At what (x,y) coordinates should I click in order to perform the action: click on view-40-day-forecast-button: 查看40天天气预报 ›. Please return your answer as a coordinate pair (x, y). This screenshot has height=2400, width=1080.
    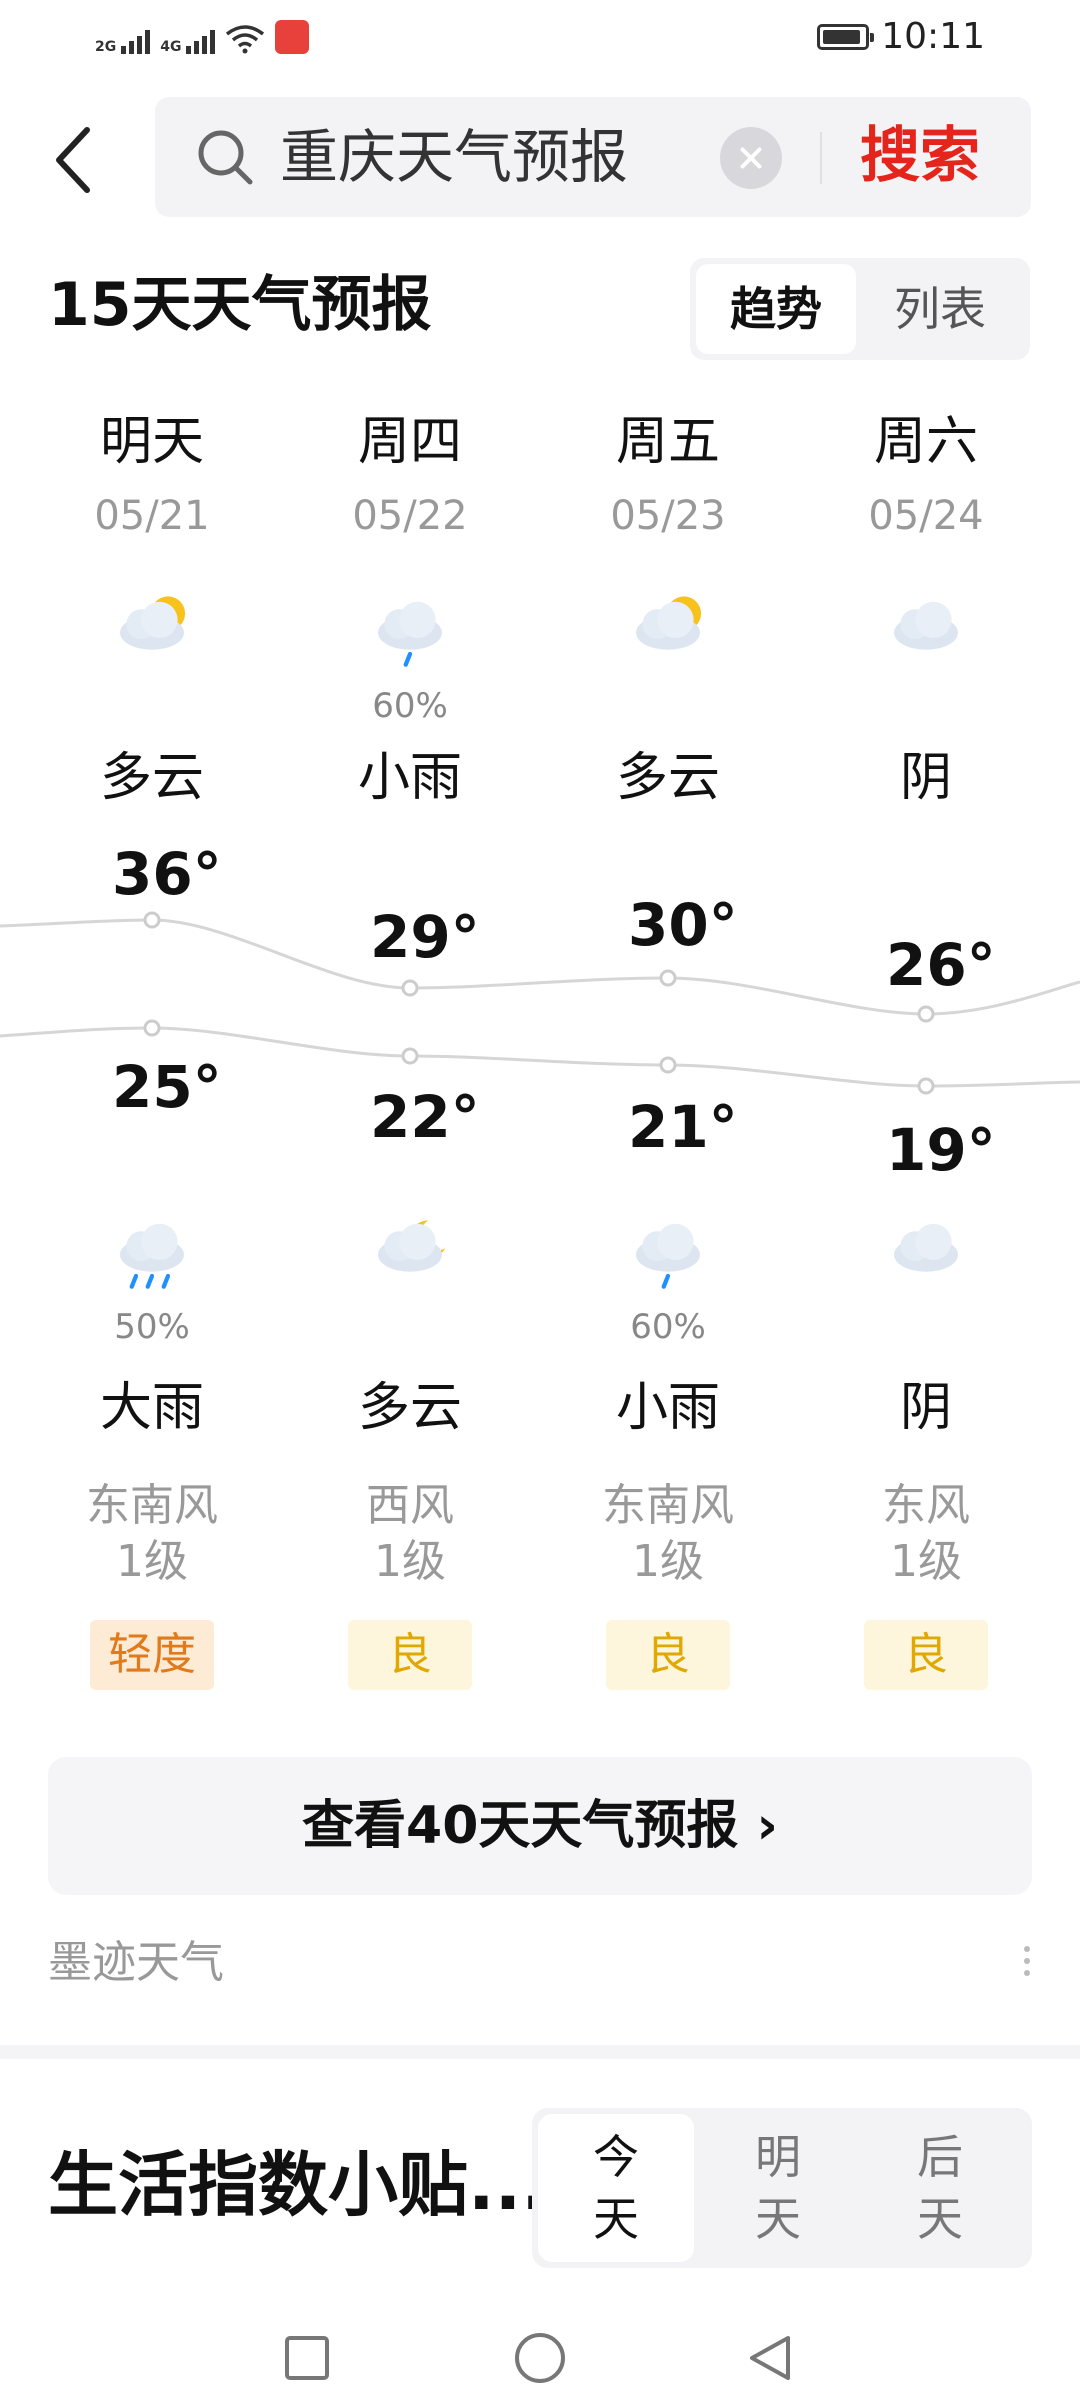
    Looking at the image, I should click on (540, 1826).